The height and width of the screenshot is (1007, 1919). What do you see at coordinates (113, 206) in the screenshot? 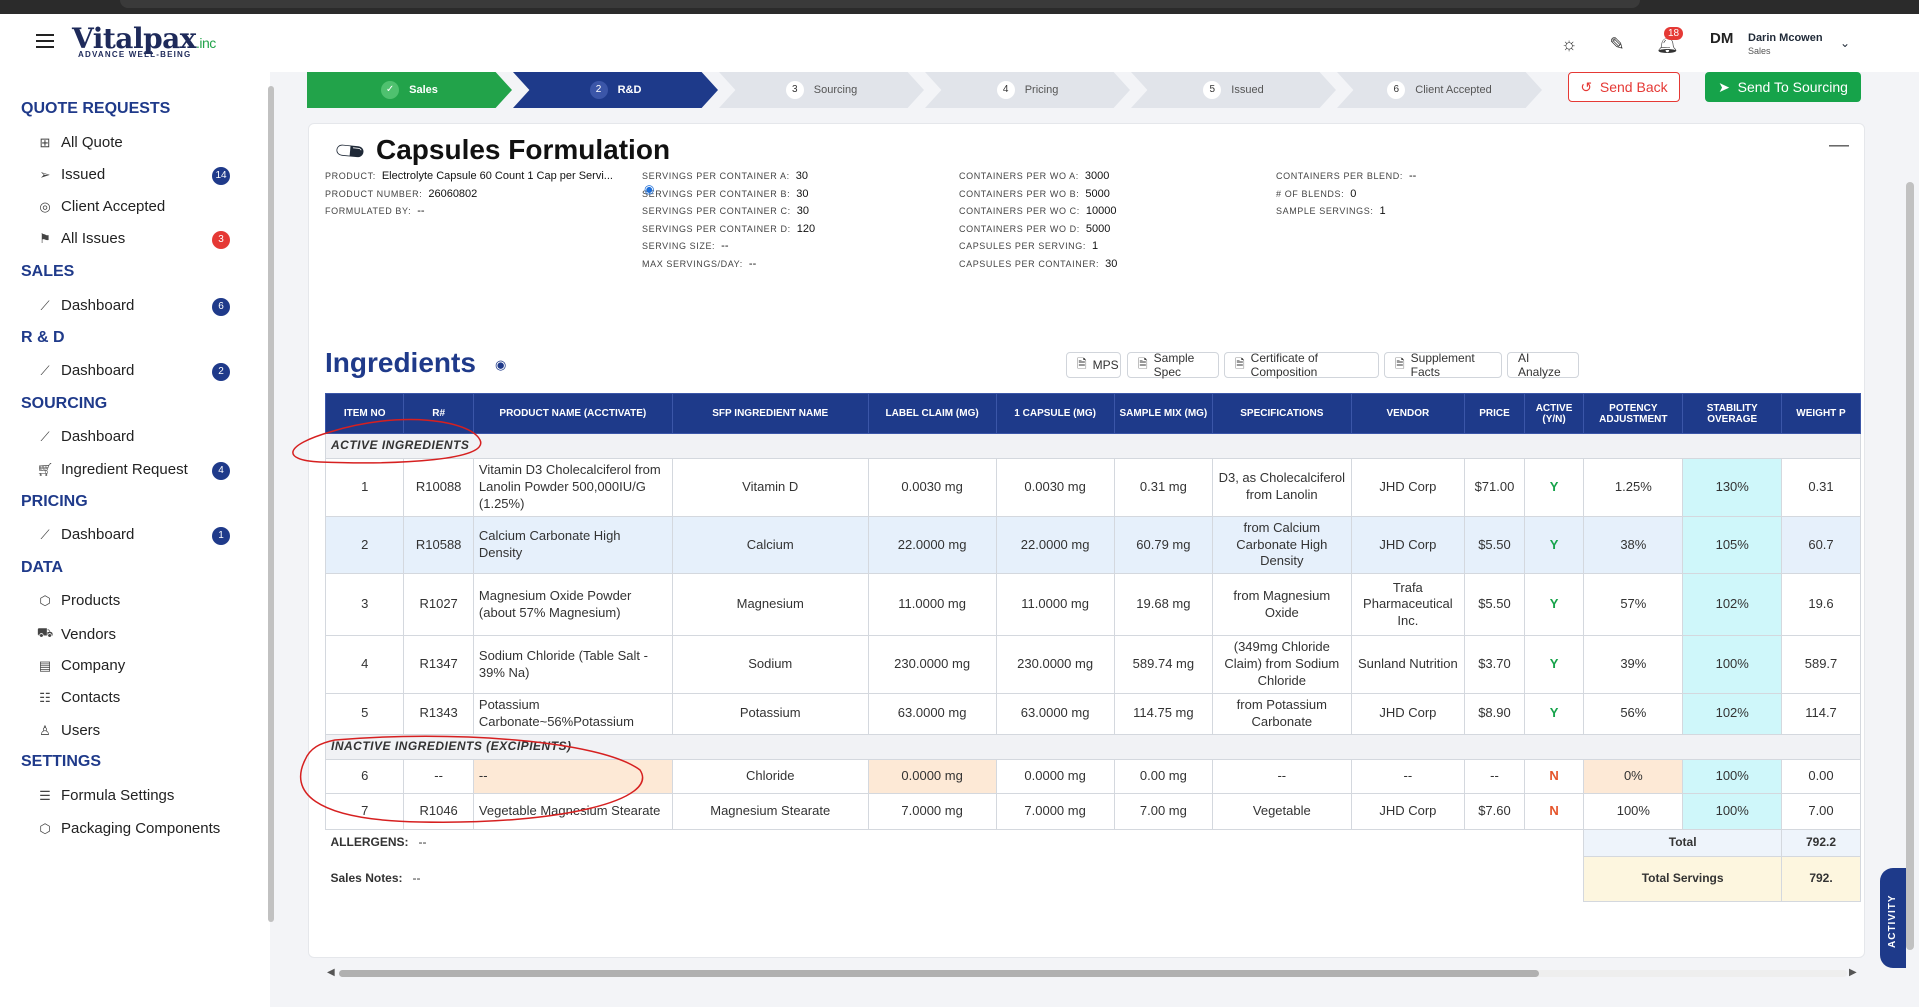
I see `sidebar-item-label: Client Accepted` at bounding box center [113, 206].